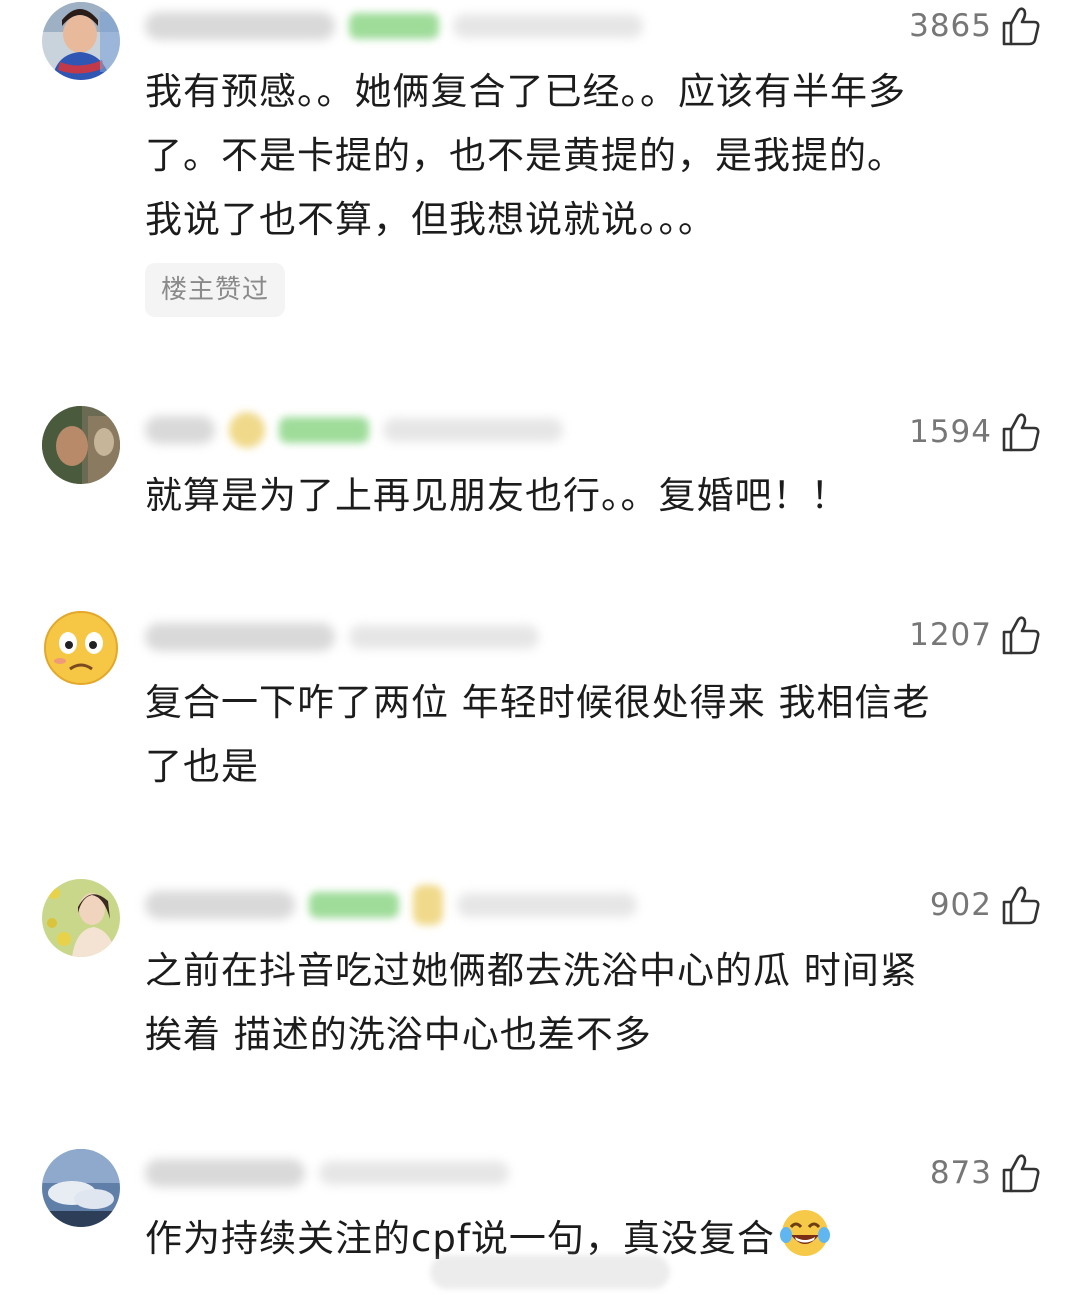 This screenshot has height=1303, width=1080. What do you see at coordinates (950, 26) in the screenshot?
I see `like-count: 3865` at bounding box center [950, 26].